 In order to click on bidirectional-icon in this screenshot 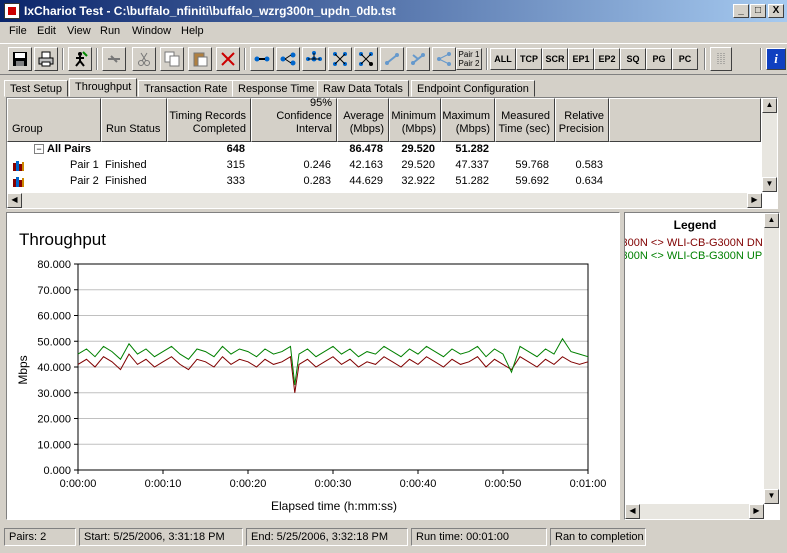, I will do `click(392, 59)`.